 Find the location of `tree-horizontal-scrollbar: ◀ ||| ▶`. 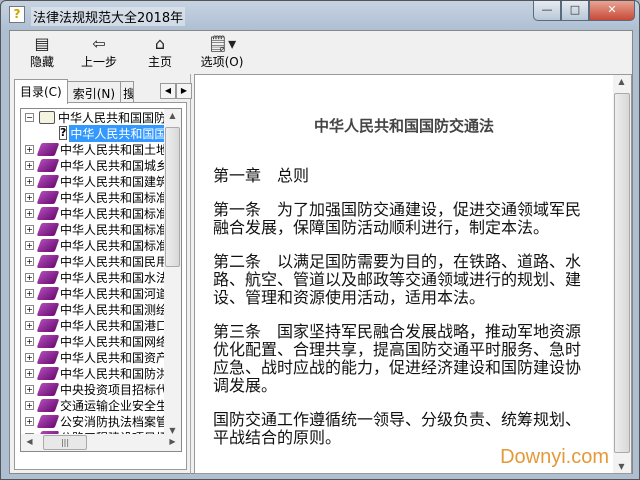

tree-horizontal-scrollbar: ◀ ||| ▶ is located at coordinates (101, 442).